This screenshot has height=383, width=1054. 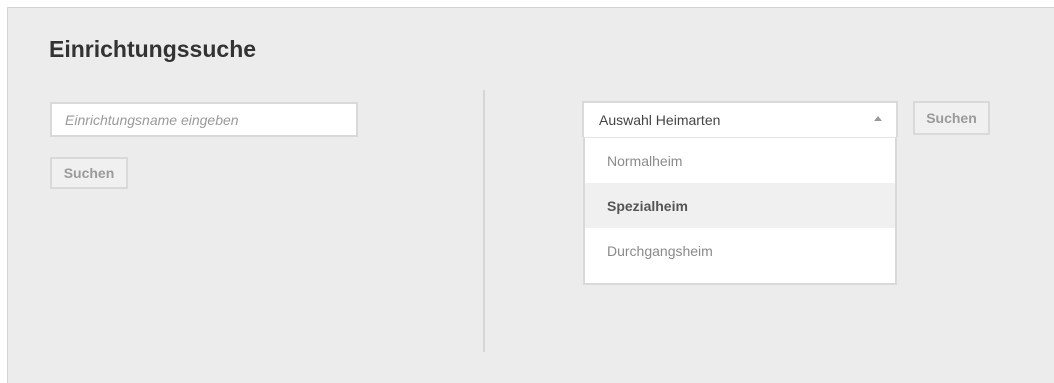 What do you see at coordinates (740, 119) in the screenshot?
I see `home-type-select: Auswahl Heimarten` at bounding box center [740, 119].